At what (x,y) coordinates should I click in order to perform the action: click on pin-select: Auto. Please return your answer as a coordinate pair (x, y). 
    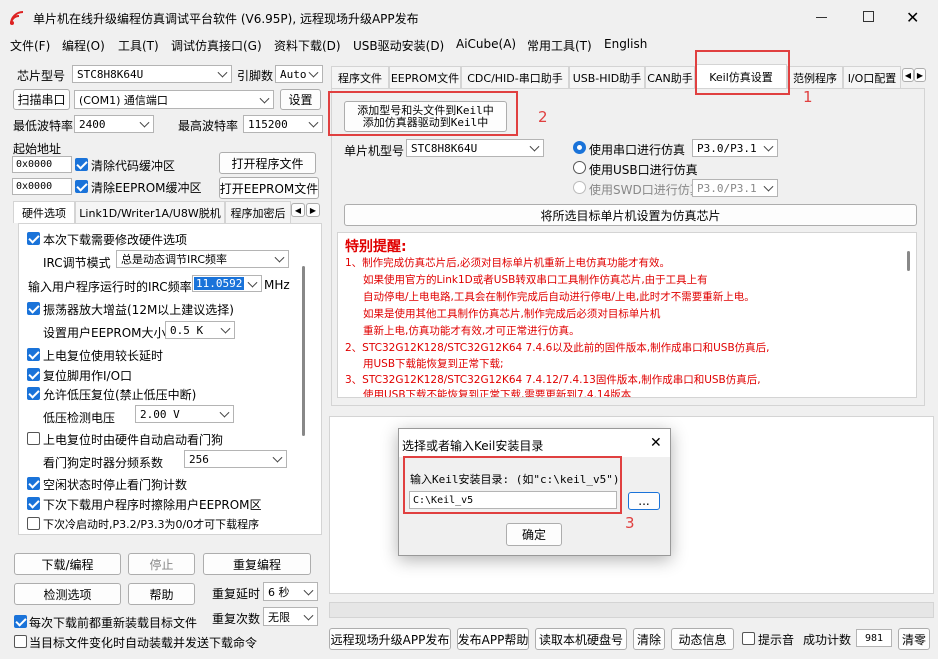
    Looking at the image, I should click on (299, 74).